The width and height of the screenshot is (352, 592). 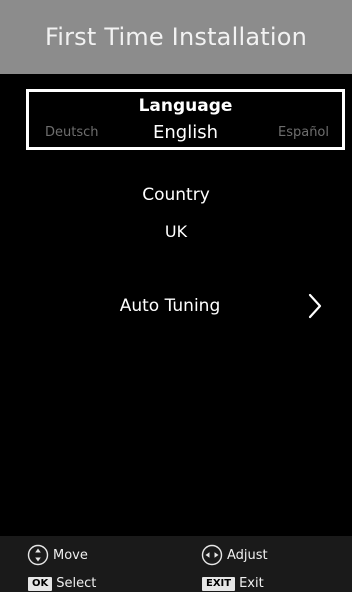 I want to click on exit-label: Exit, so click(x=251, y=583).